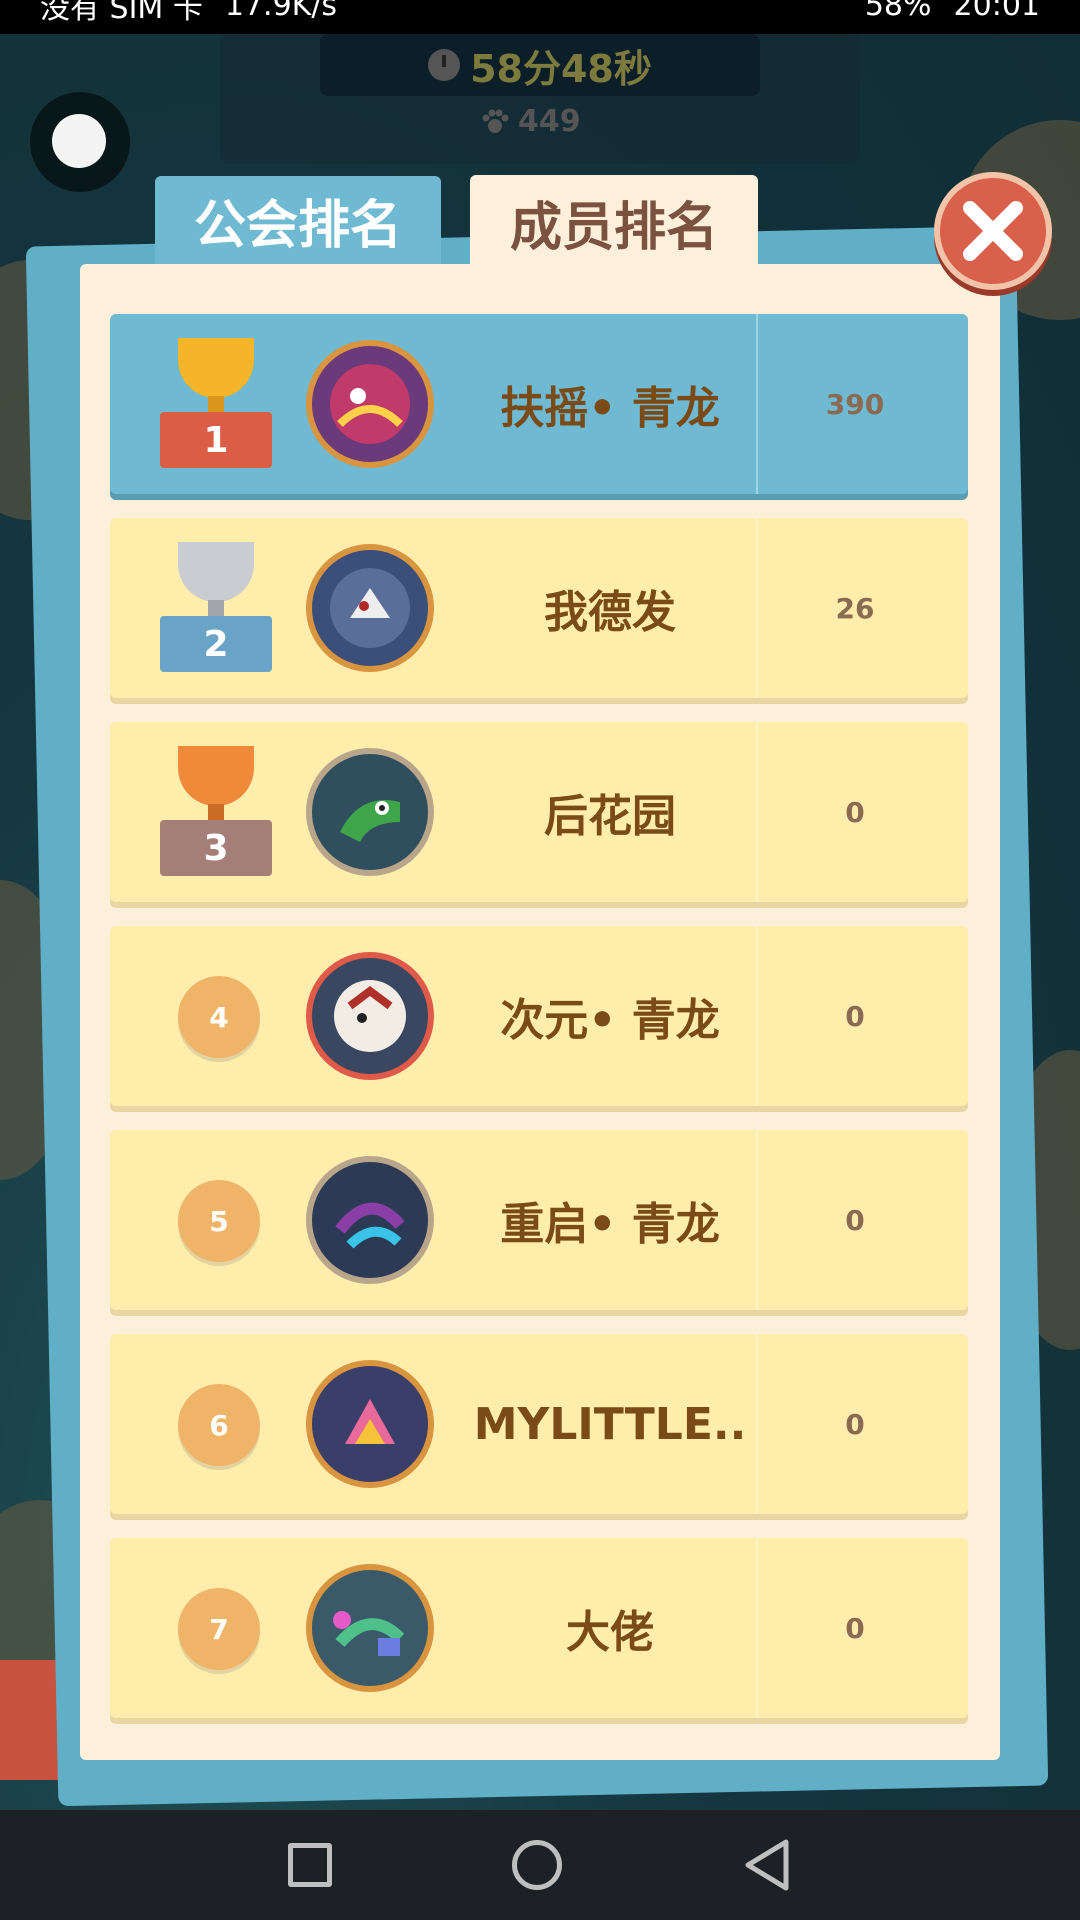 The width and height of the screenshot is (1080, 1920). What do you see at coordinates (610, 408) in the screenshot?
I see `player-name: 扶摇• 青龙` at bounding box center [610, 408].